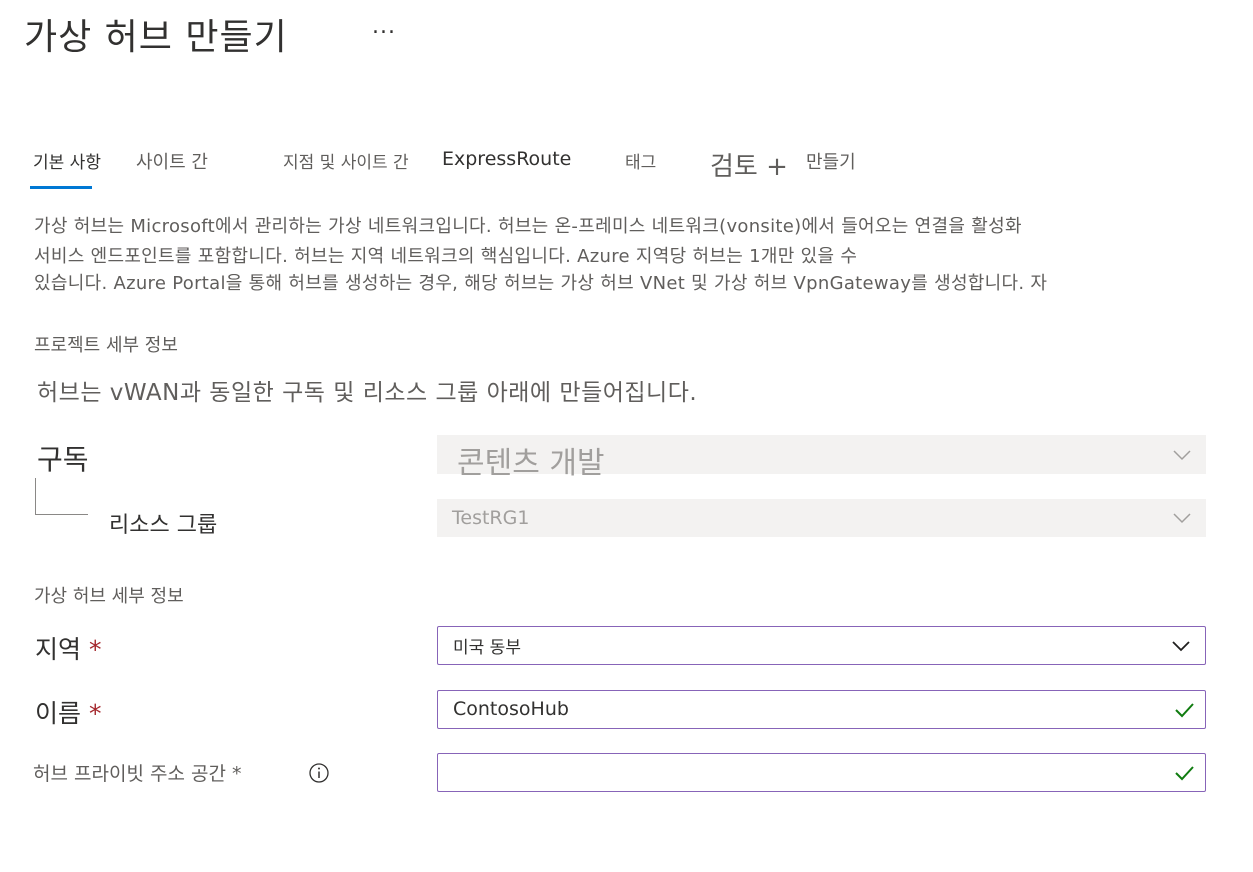 This screenshot has height=872, width=1253. I want to click on tab-expressroute: ExpressRoute, so click(506, 159).